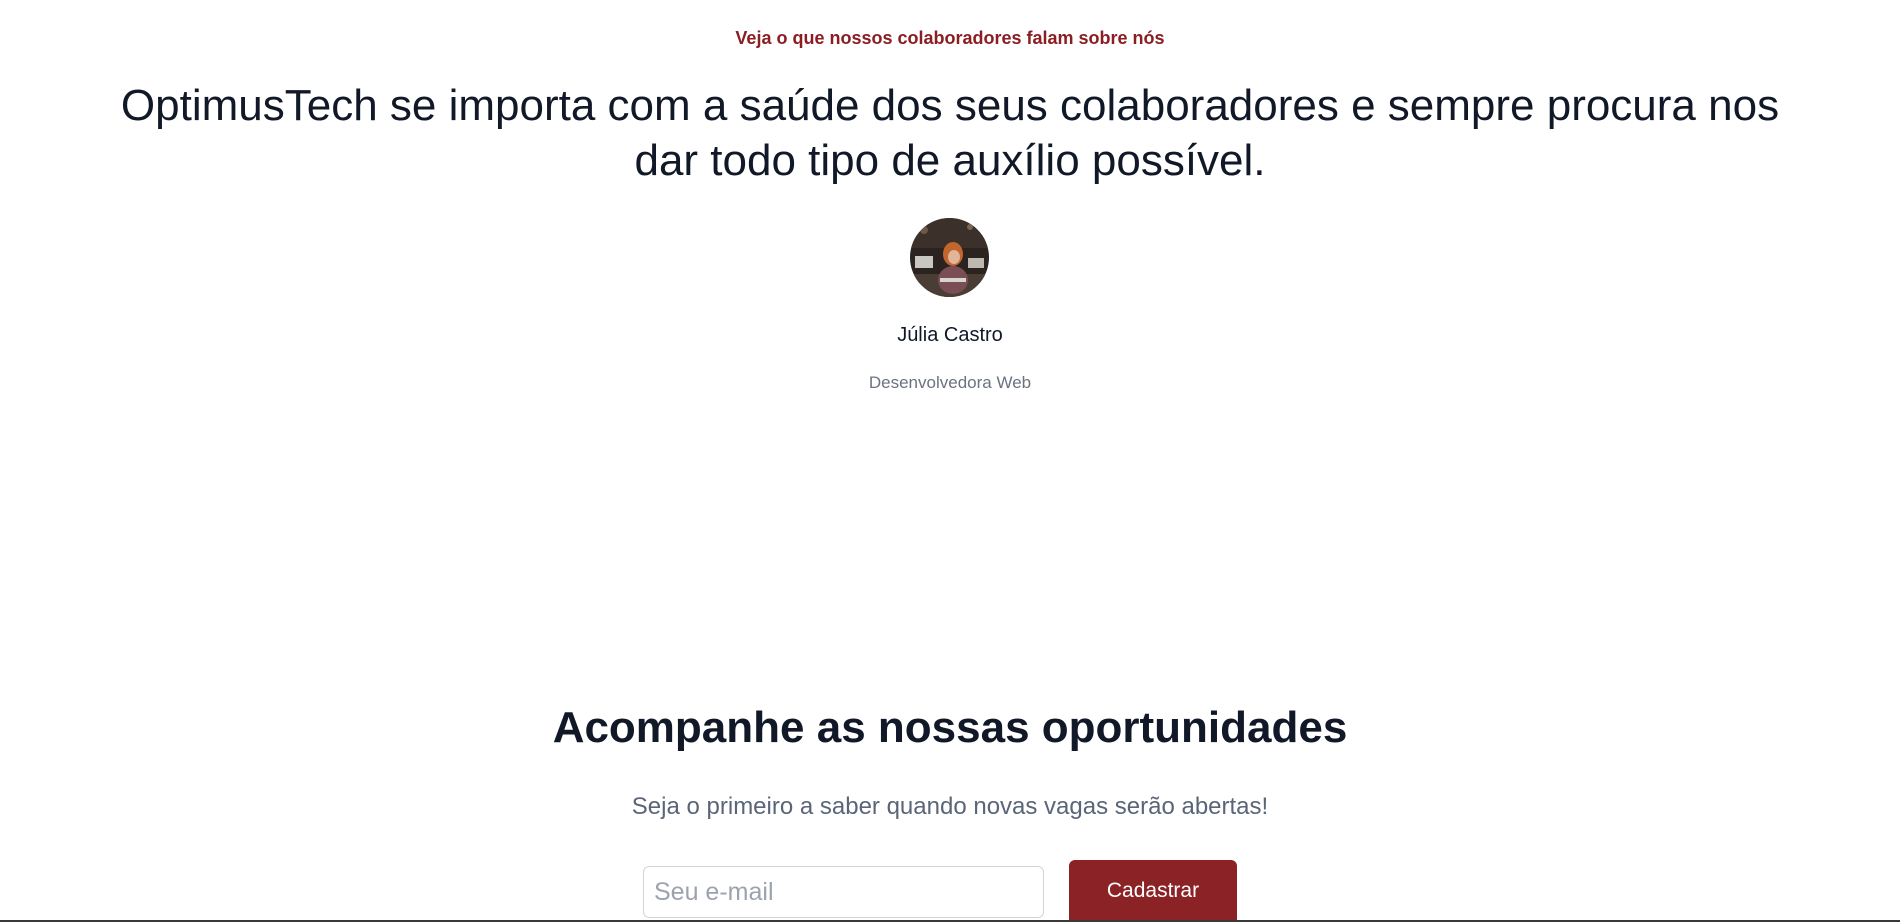  Describe the element at coordinates (950, 382) in the screenshot. I see `person-role: Desenvolvedora Web` at that location.